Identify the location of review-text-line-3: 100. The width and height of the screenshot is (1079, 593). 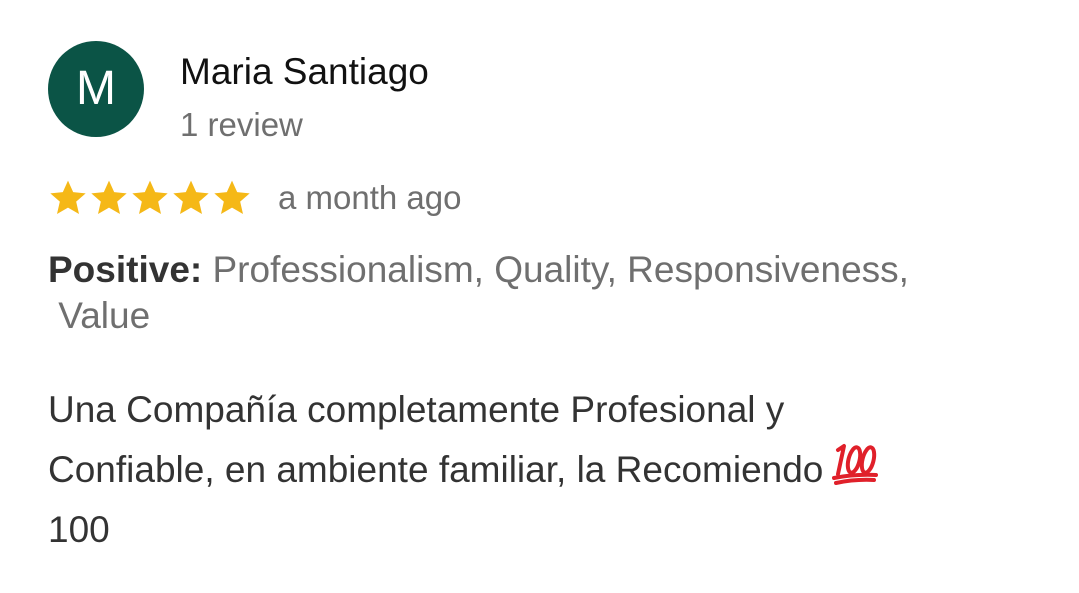
(79, 529).